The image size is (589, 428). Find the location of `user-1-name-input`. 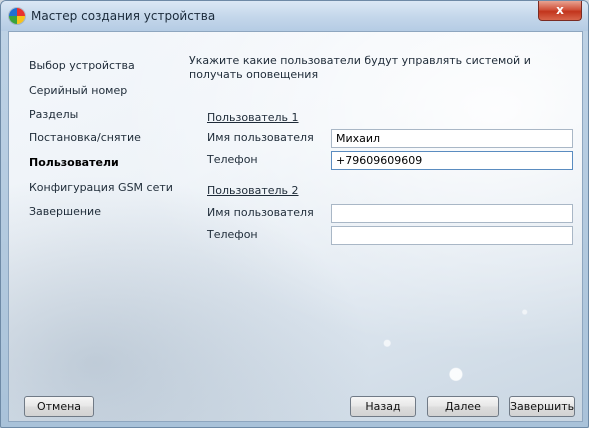

user-1-name-input is located at coordinates (452, 138).